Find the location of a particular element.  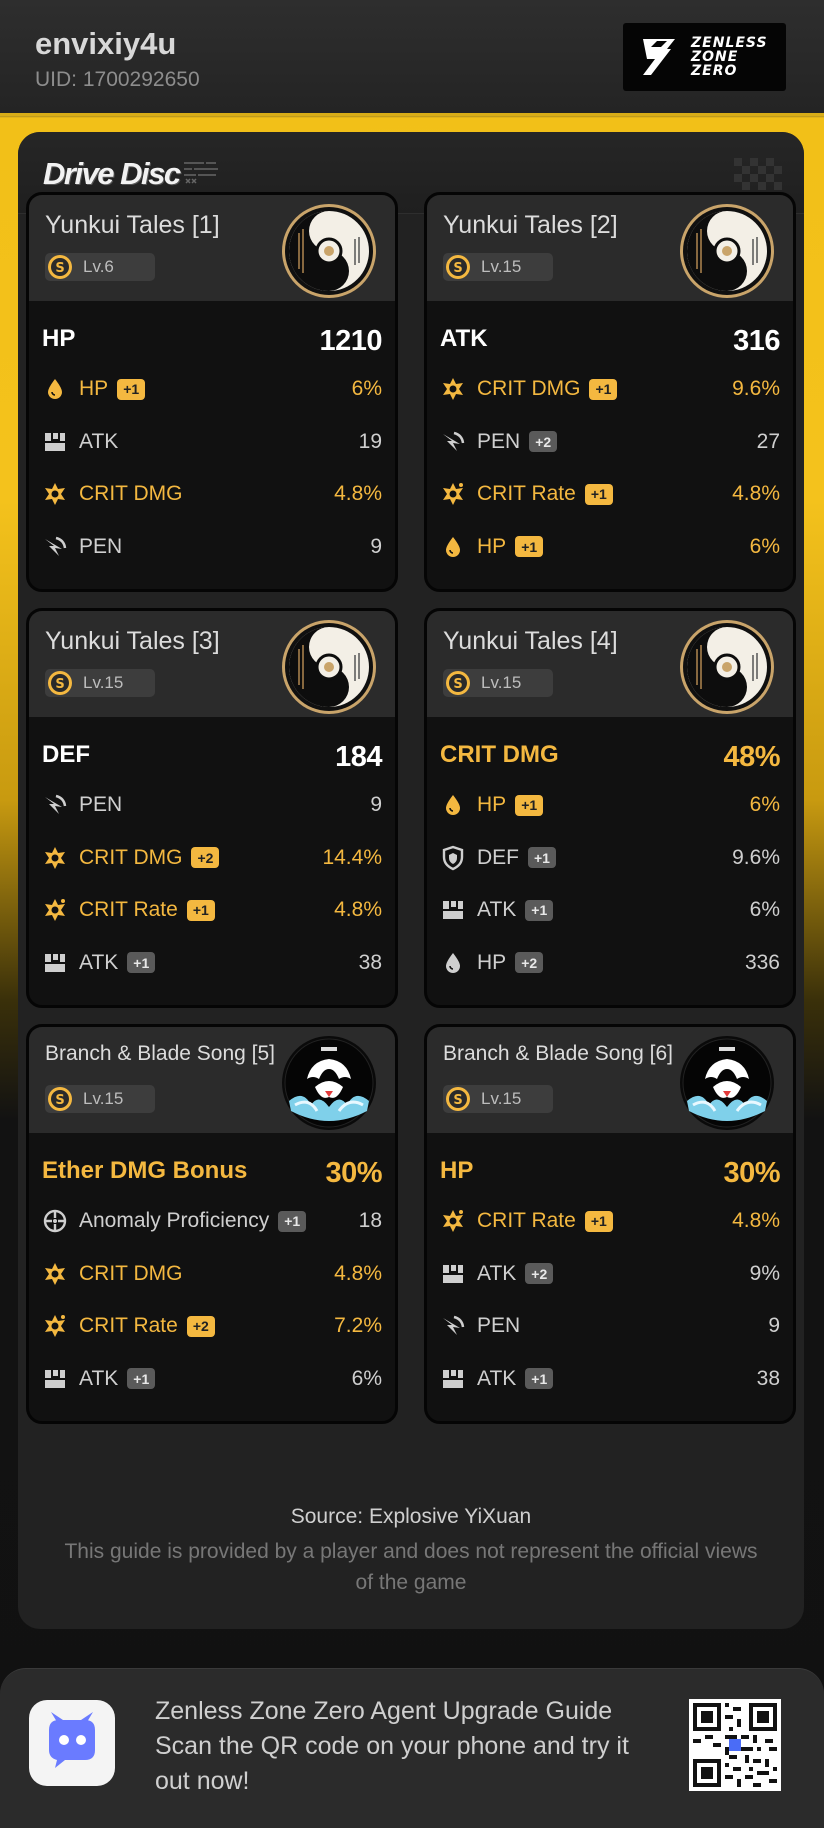

main-stat-value: 316 is located at coordinates (756, 341).